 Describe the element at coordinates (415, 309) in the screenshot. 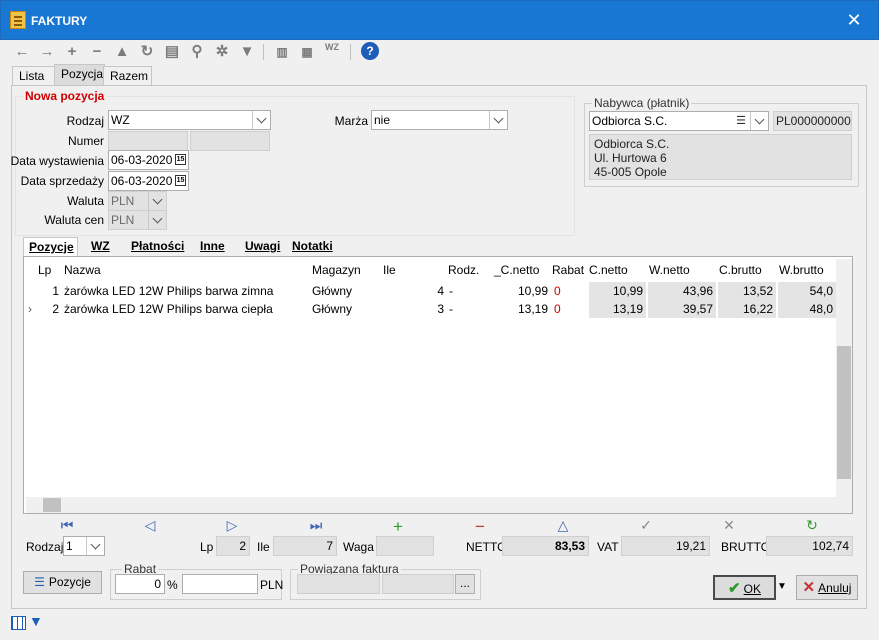

I see `cell-ile: 3` at that location.